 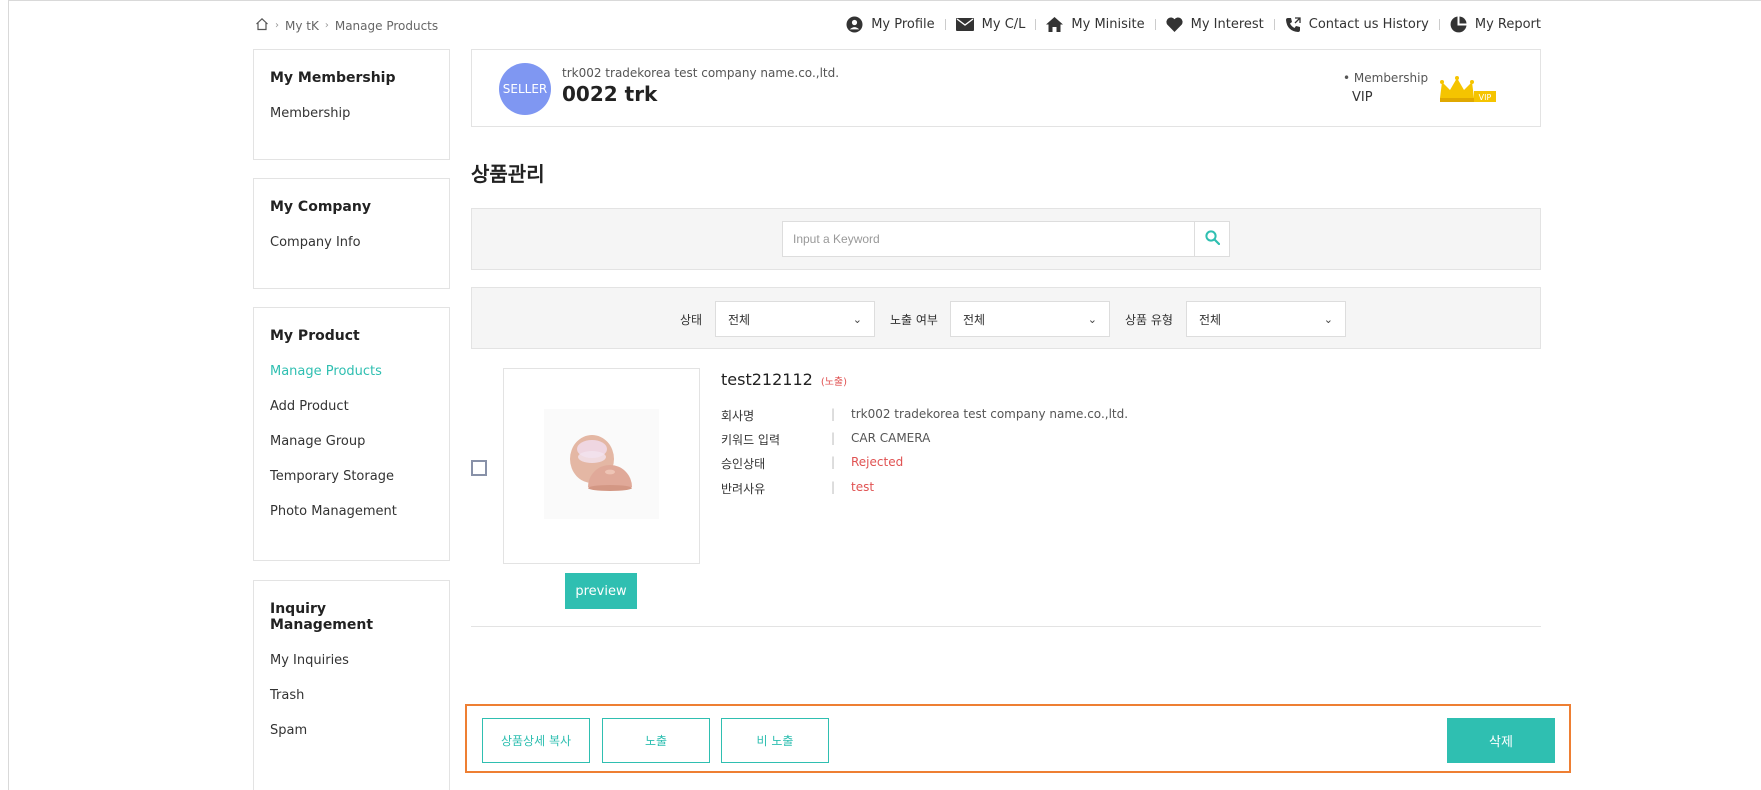 What do you see at coordinates (1469, 92) in the screenshot?
I see `crown-icon: VIP` at bounding box center [1469, 92].